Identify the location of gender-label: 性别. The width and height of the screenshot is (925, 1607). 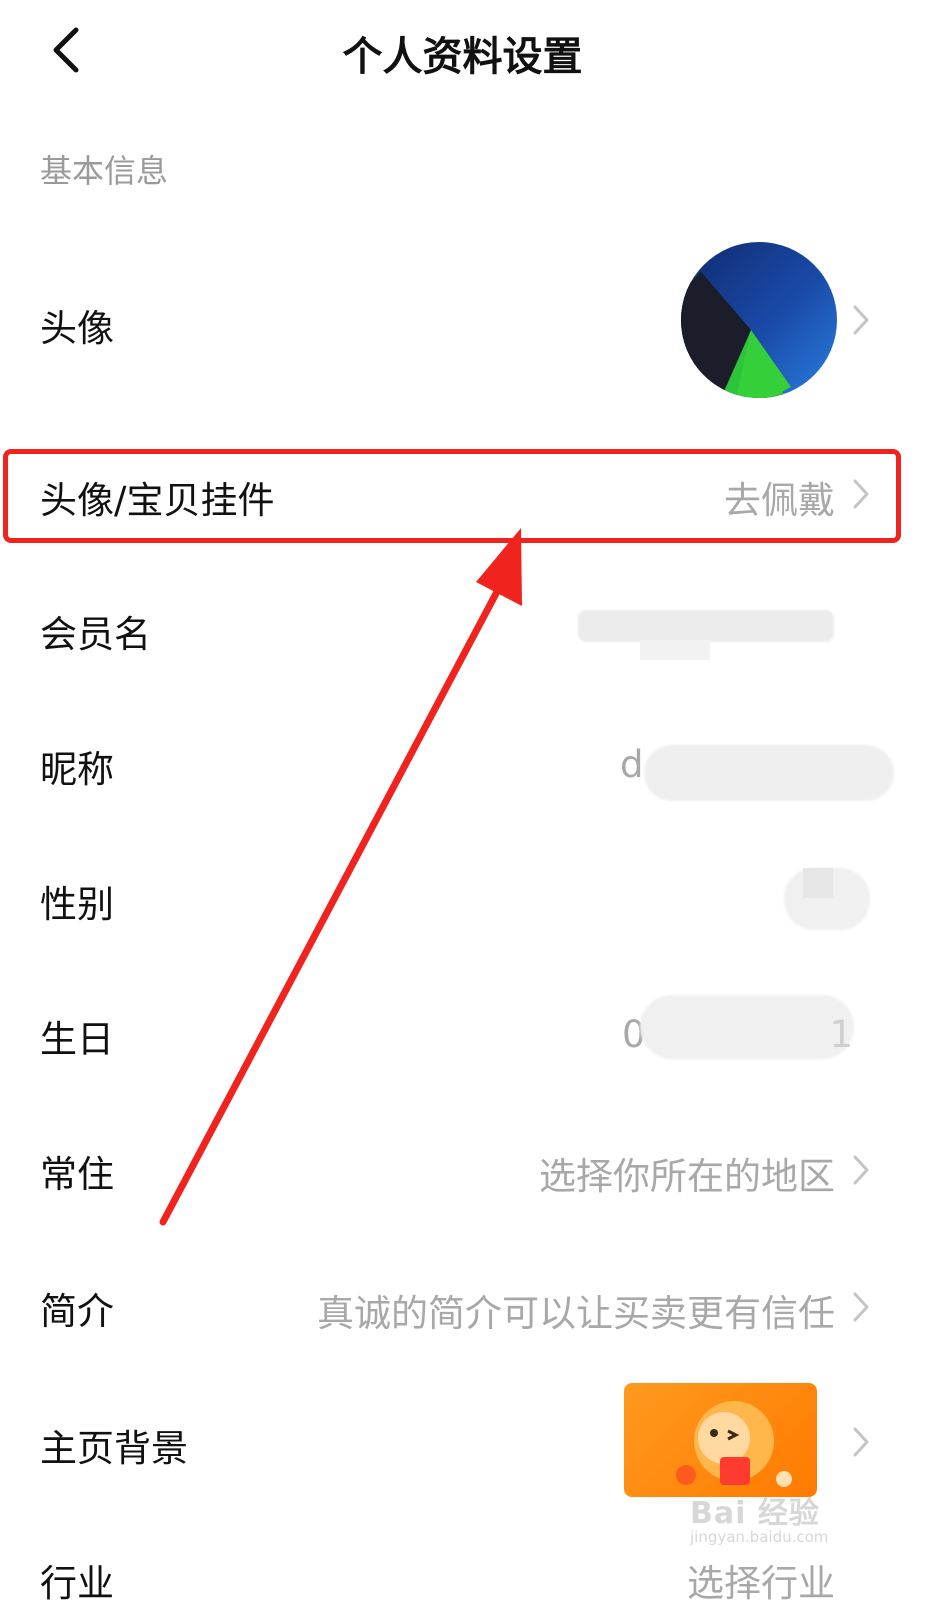
(77, 904).